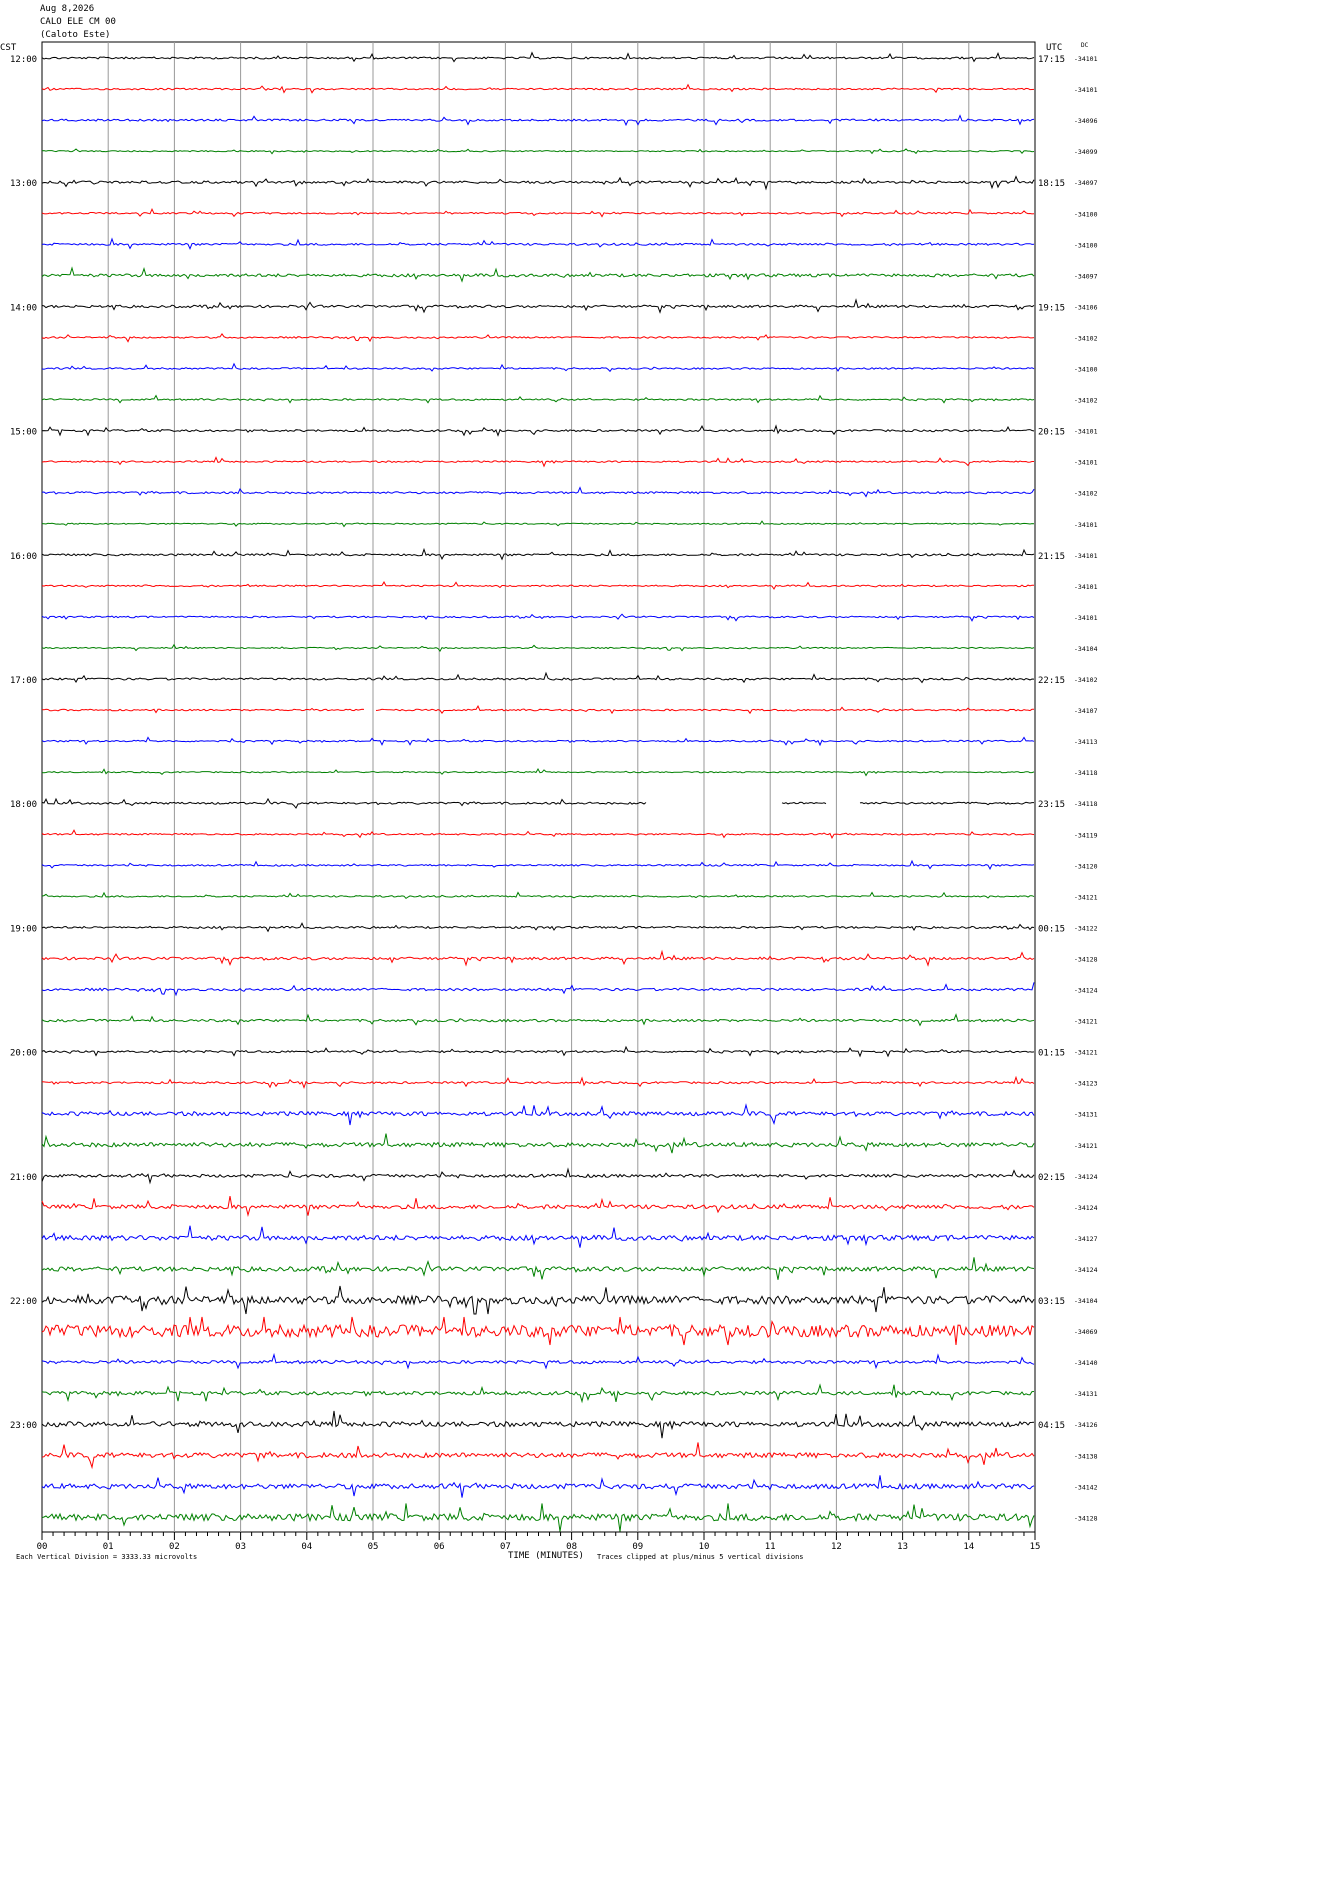  I want to click on x-tick-label: 11, so click(770, 1547).